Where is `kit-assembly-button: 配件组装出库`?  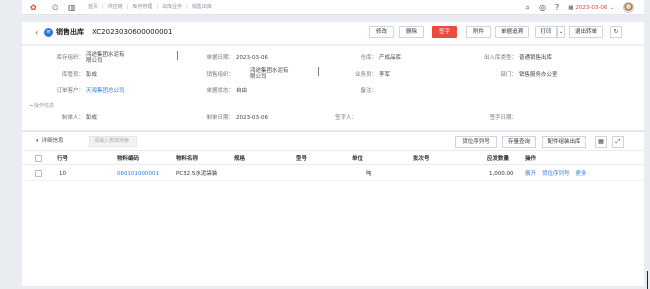
kit-assembly-button: 配件组装出库 is located at coordinates (564, 142).